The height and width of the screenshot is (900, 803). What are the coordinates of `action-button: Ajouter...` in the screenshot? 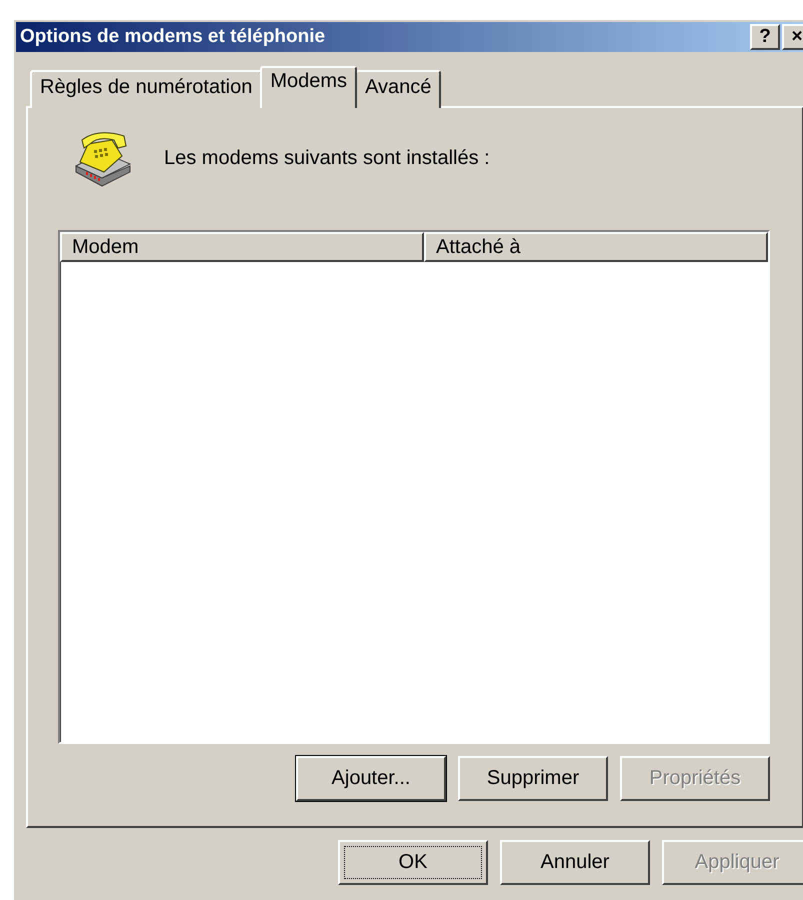 It's located at (371, 778).